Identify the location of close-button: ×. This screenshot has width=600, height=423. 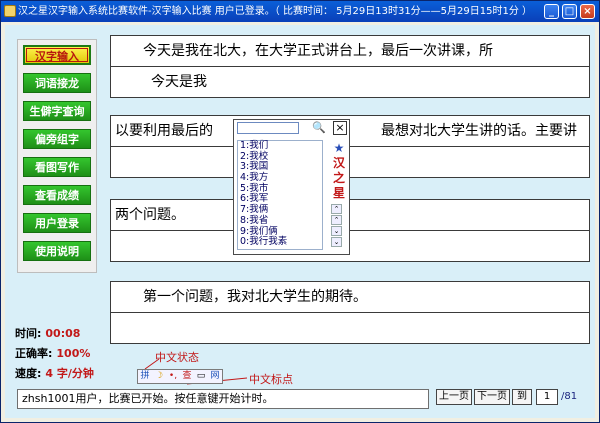
(587, 11).